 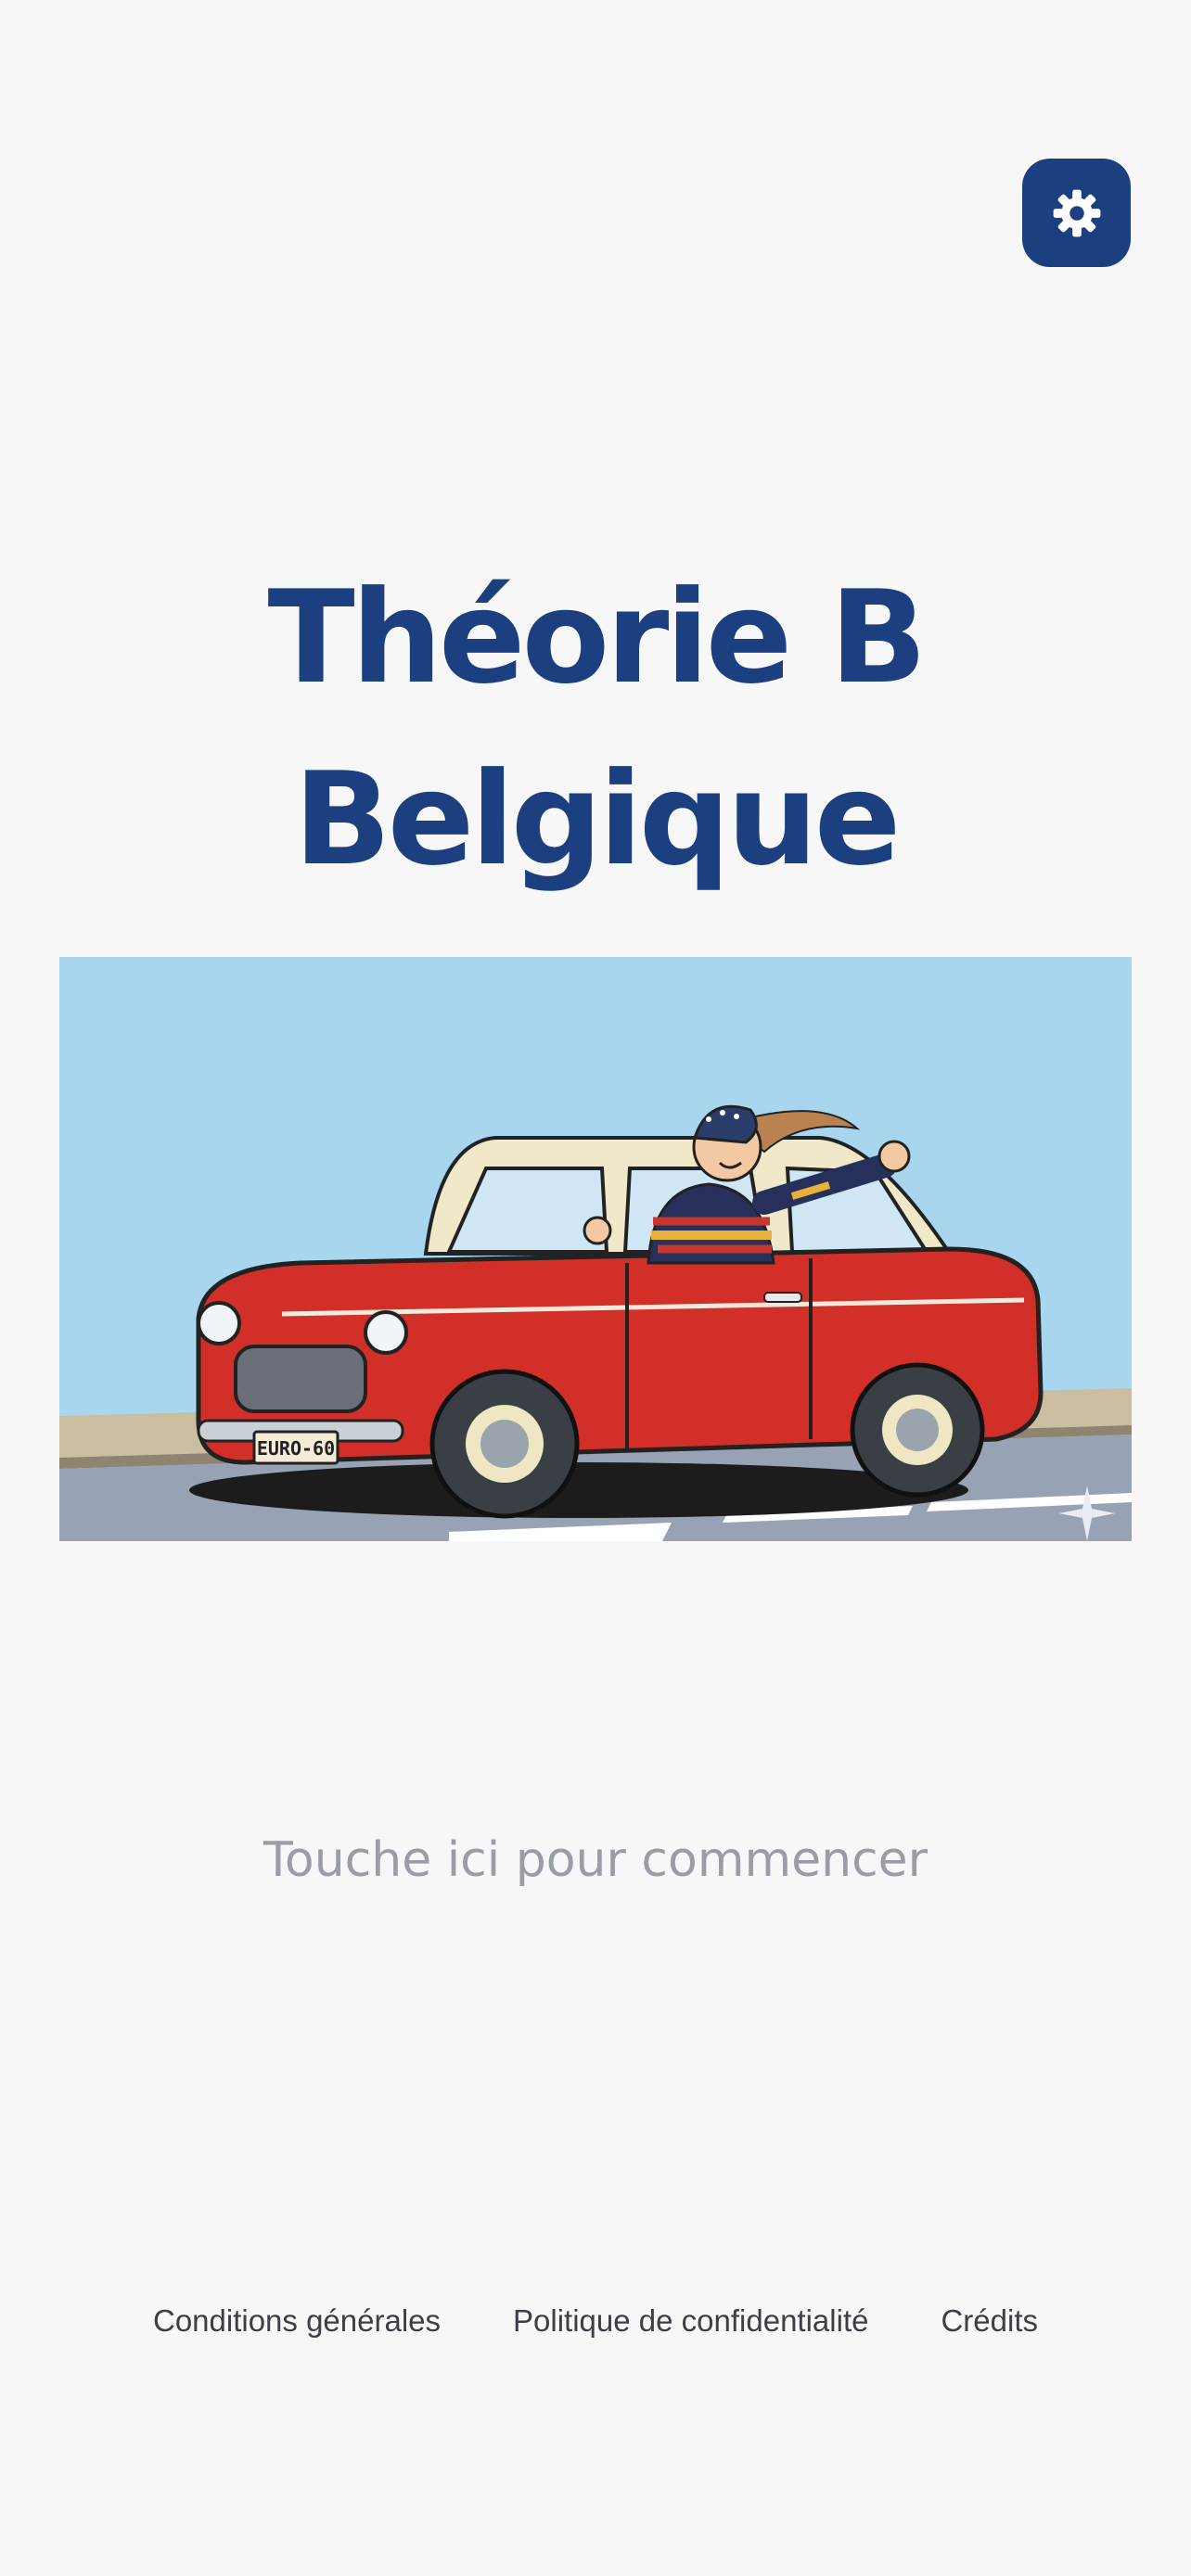 What do you see at coordinates (989, 2321) in the screenshot?
I see `credits-link: Crédits` at bounding box center [989, 2321].